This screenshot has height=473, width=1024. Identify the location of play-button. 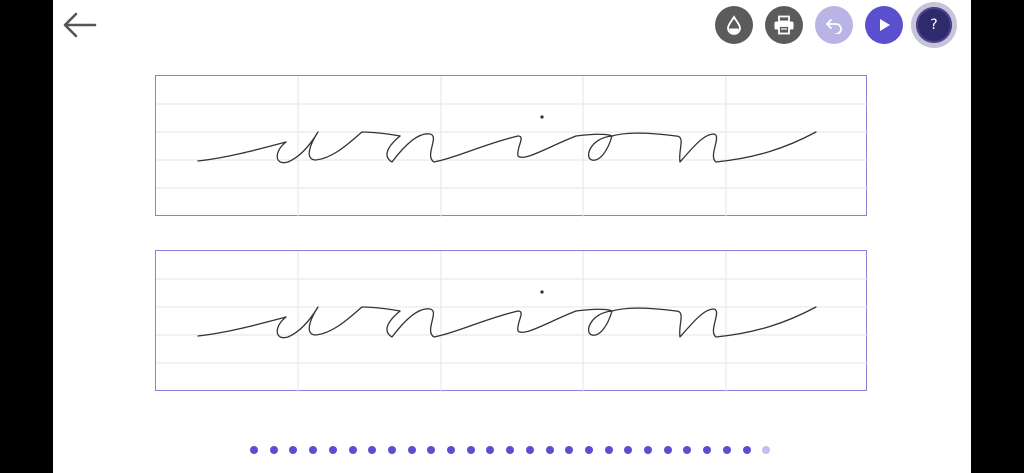
(884, 25).